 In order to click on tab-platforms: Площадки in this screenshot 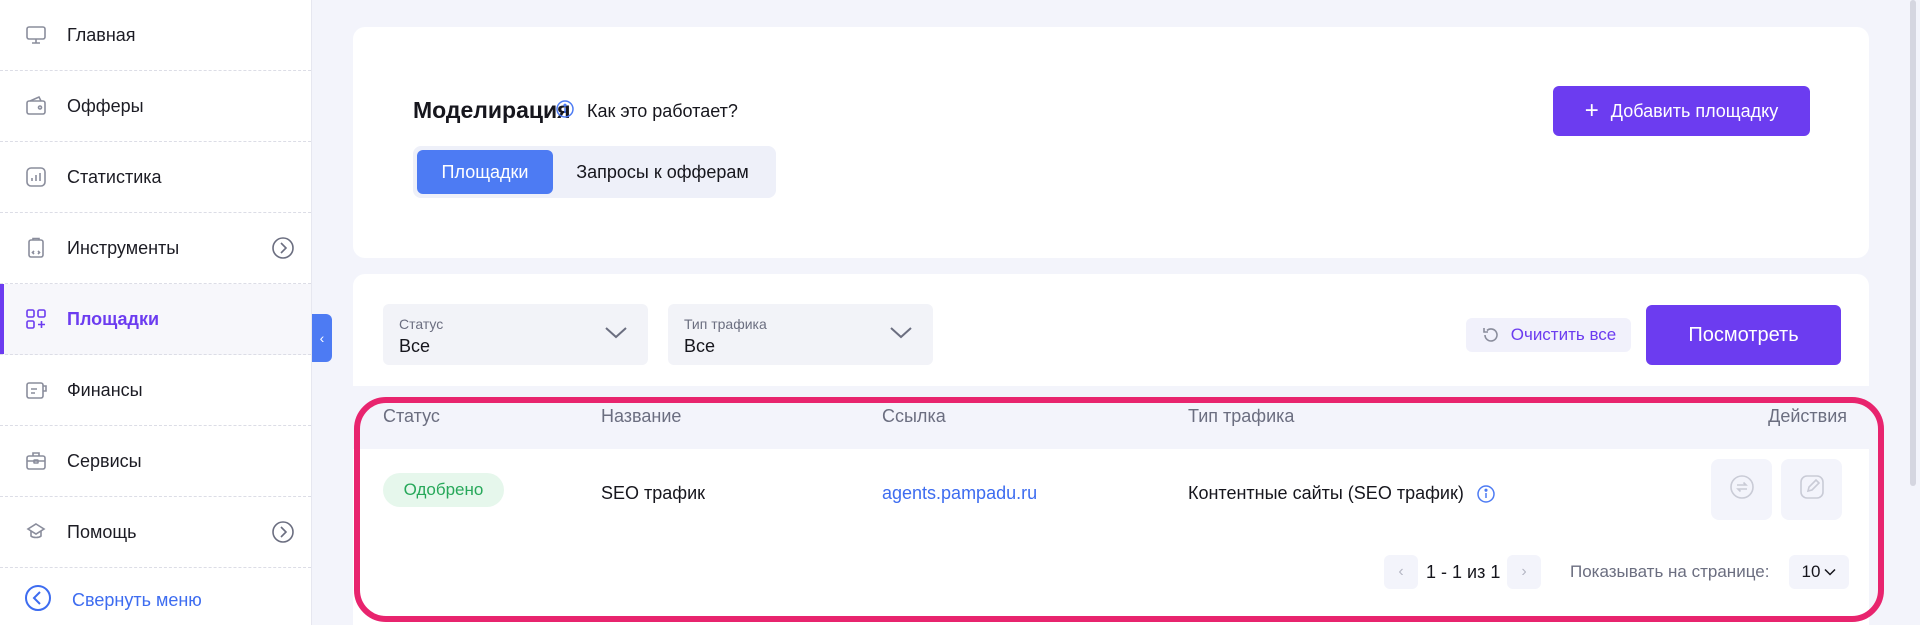, I will do `click(485, 172)`.